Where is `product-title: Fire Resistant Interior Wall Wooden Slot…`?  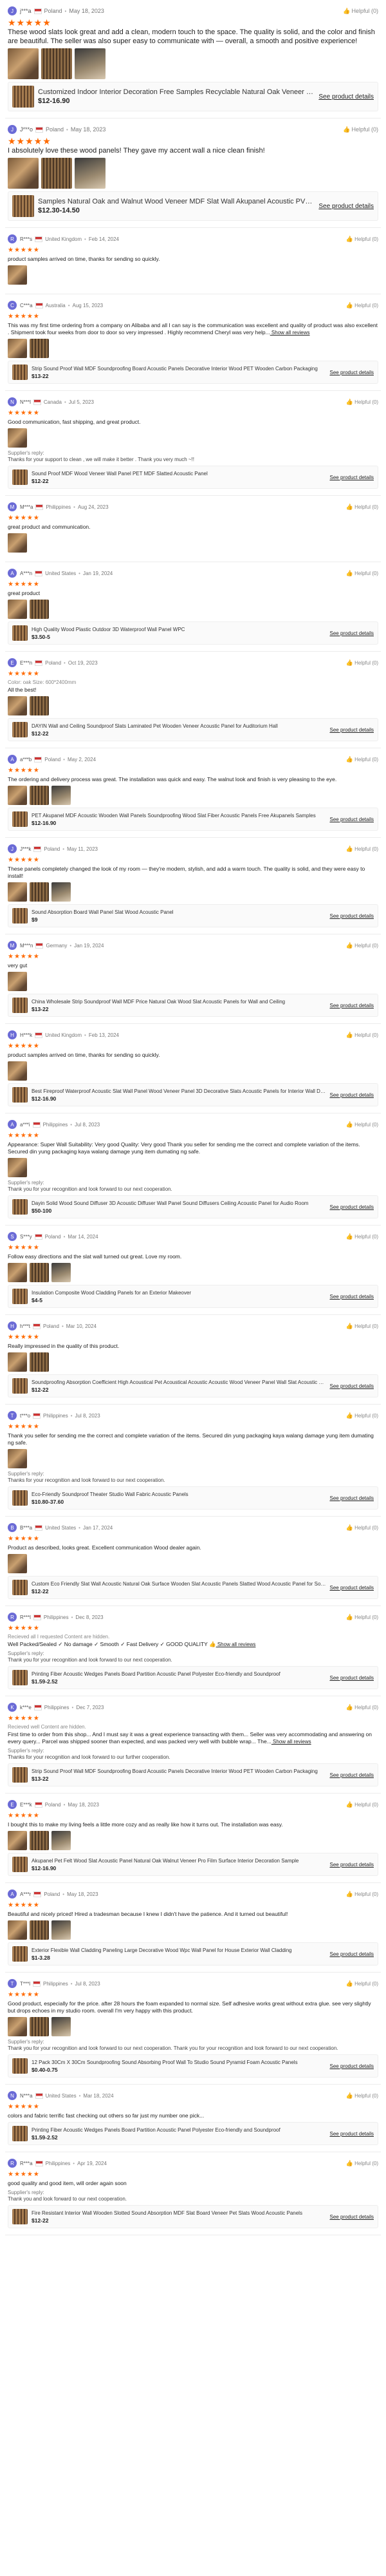 product-title: Fire Resistant Interior Wall Wooden Slot… is located at coordinates (179, 2213).